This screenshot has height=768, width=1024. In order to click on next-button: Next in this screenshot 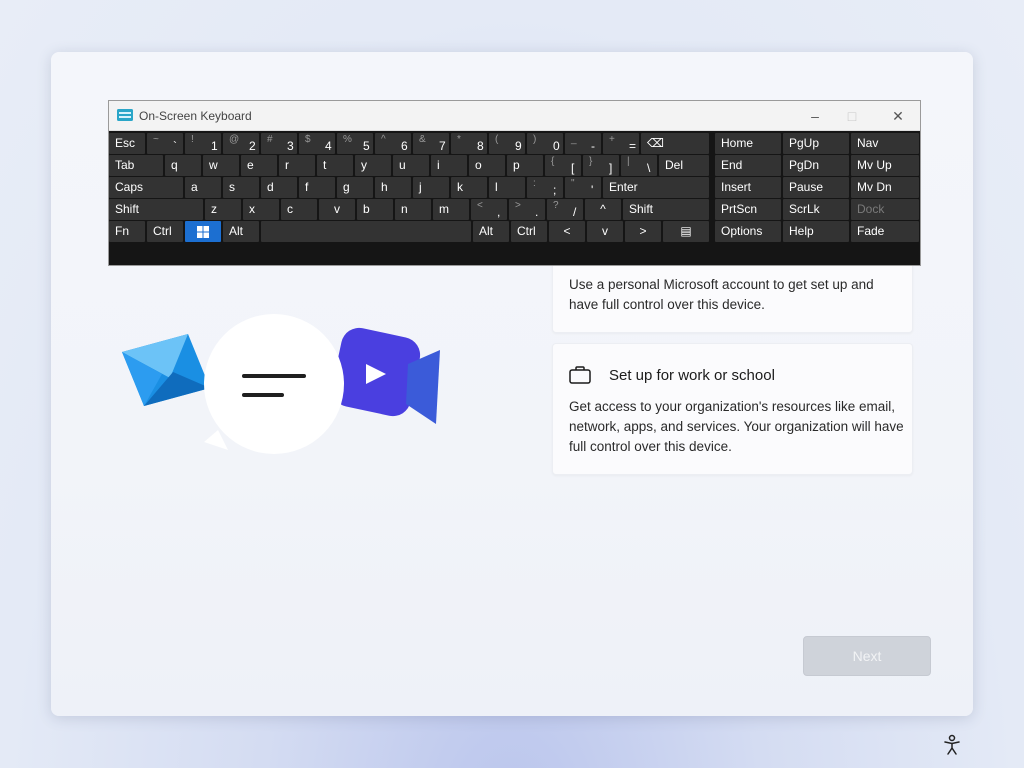, I will do `click(867, 656)`.